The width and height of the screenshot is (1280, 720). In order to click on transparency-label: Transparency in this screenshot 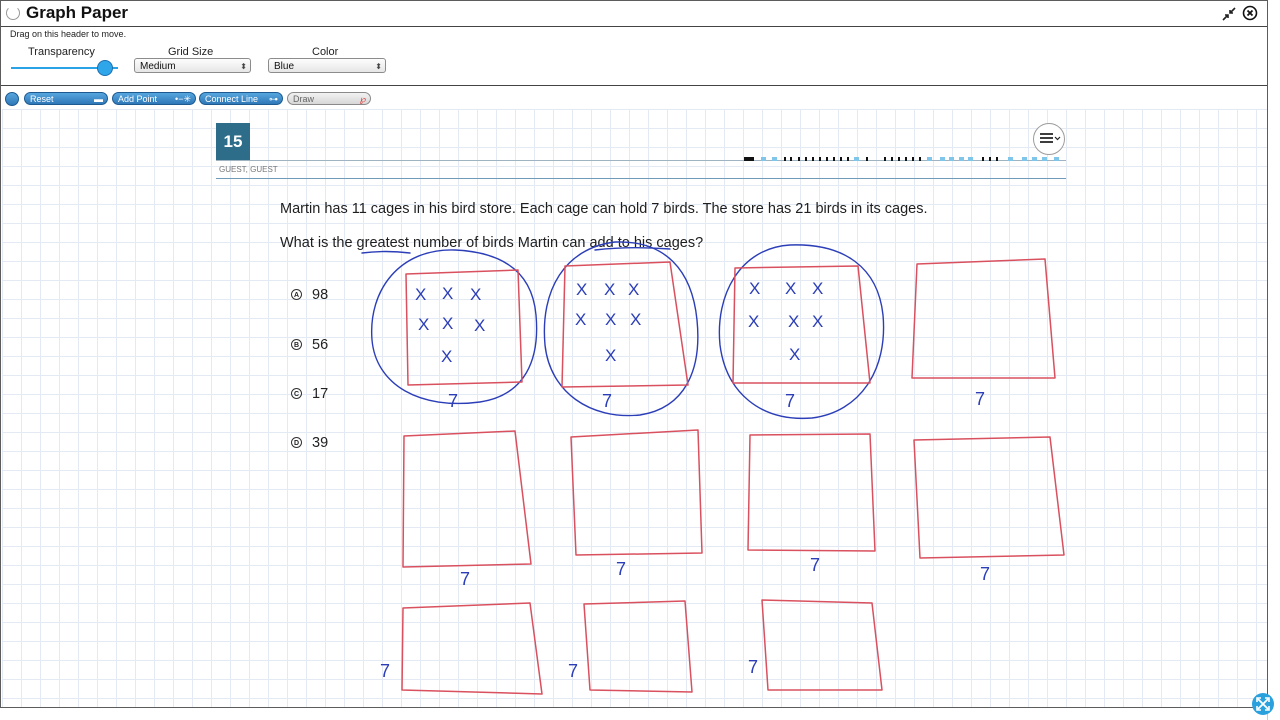, I will do `click(61, 52)`.